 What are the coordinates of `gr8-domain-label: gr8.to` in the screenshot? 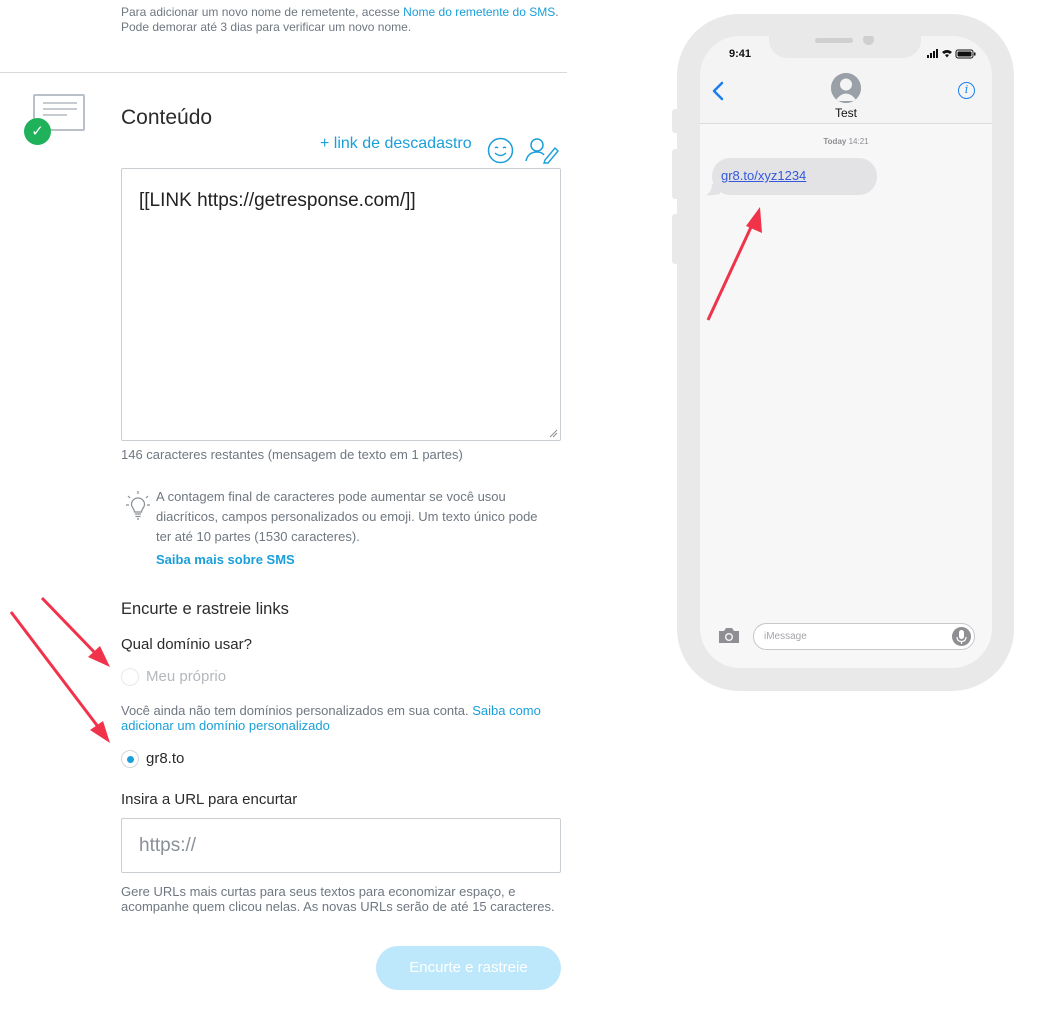 It's located at (165, 758).